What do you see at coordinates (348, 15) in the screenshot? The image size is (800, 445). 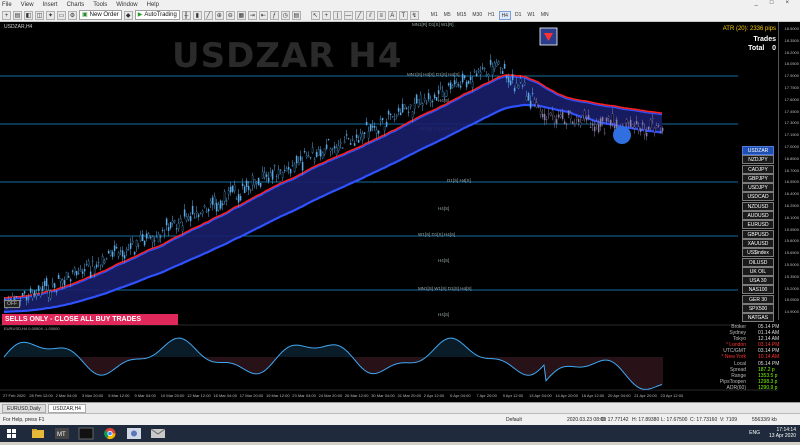 I see `horizontal-line-icon: —` at bounding box center [348, 15].